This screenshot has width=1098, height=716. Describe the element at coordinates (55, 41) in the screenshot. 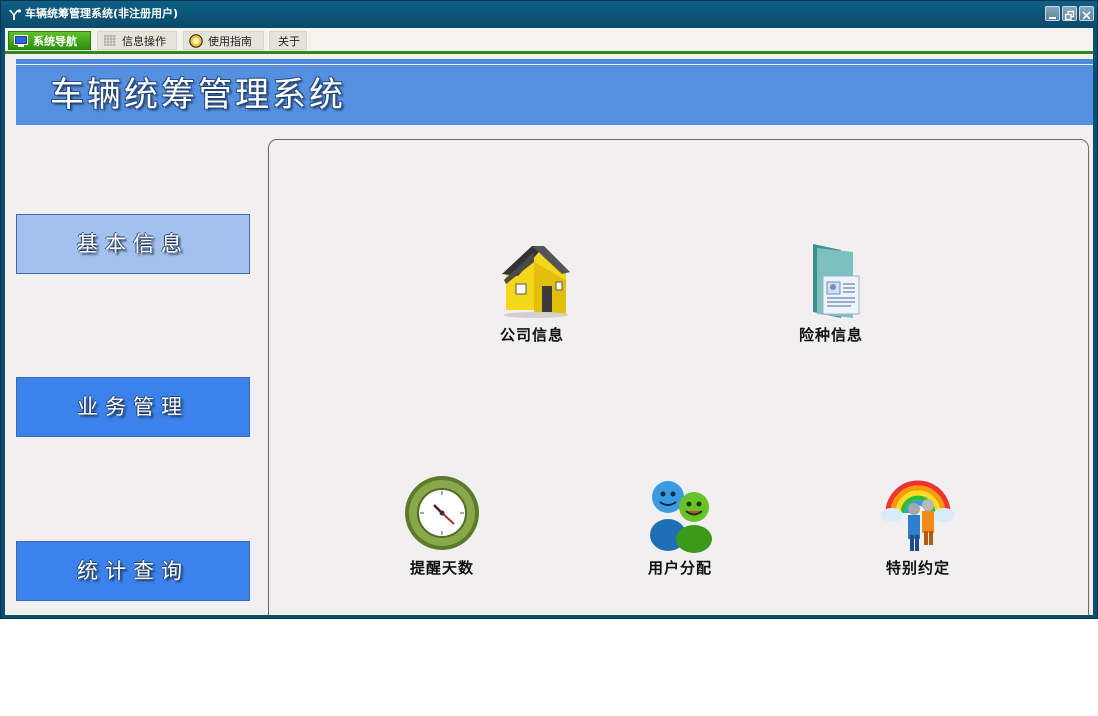

I see `tab-label: 系统导航` at that location.